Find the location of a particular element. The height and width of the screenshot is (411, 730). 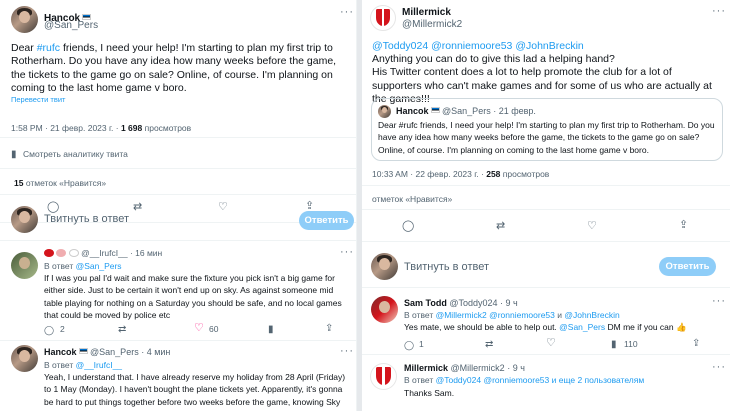

reply-to-line: В ответ @San_Pers is located at coordinates (83, 266).